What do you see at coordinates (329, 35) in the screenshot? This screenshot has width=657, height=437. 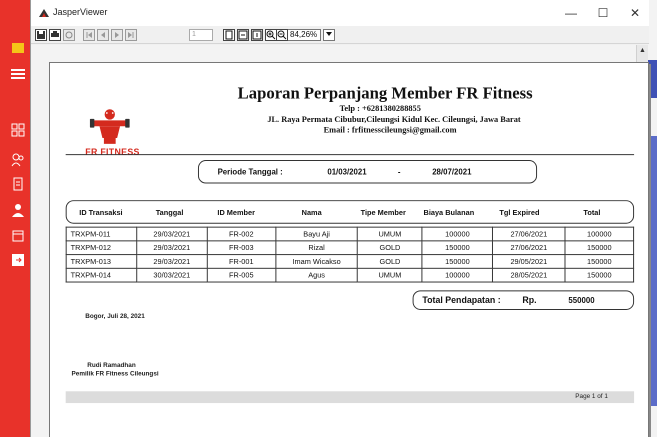 I see `zoom-dropdown-icon` at bounding box center [329, 35].